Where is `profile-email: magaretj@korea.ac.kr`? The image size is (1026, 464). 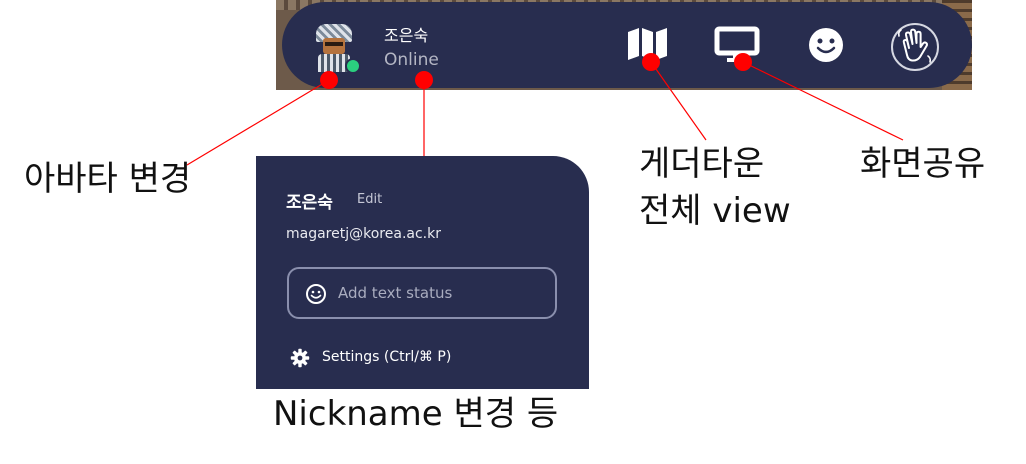 profile-email: magaretj@korea.ac.kr is located at coordinates (363, 234).